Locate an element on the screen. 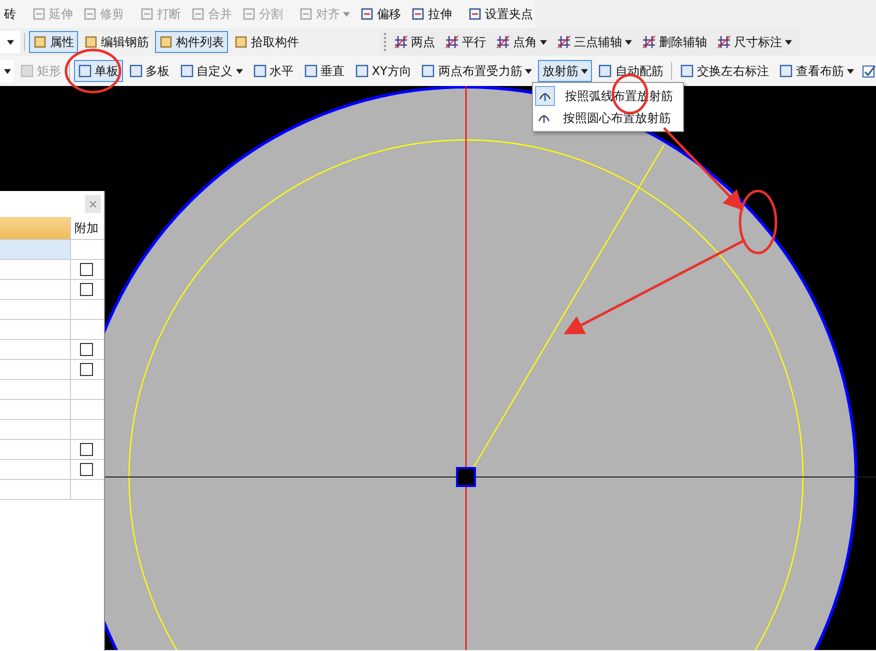 The width and height of the screenshot is (876, 651). toolbar-button: 点角 is located at coordinates (521, 42).